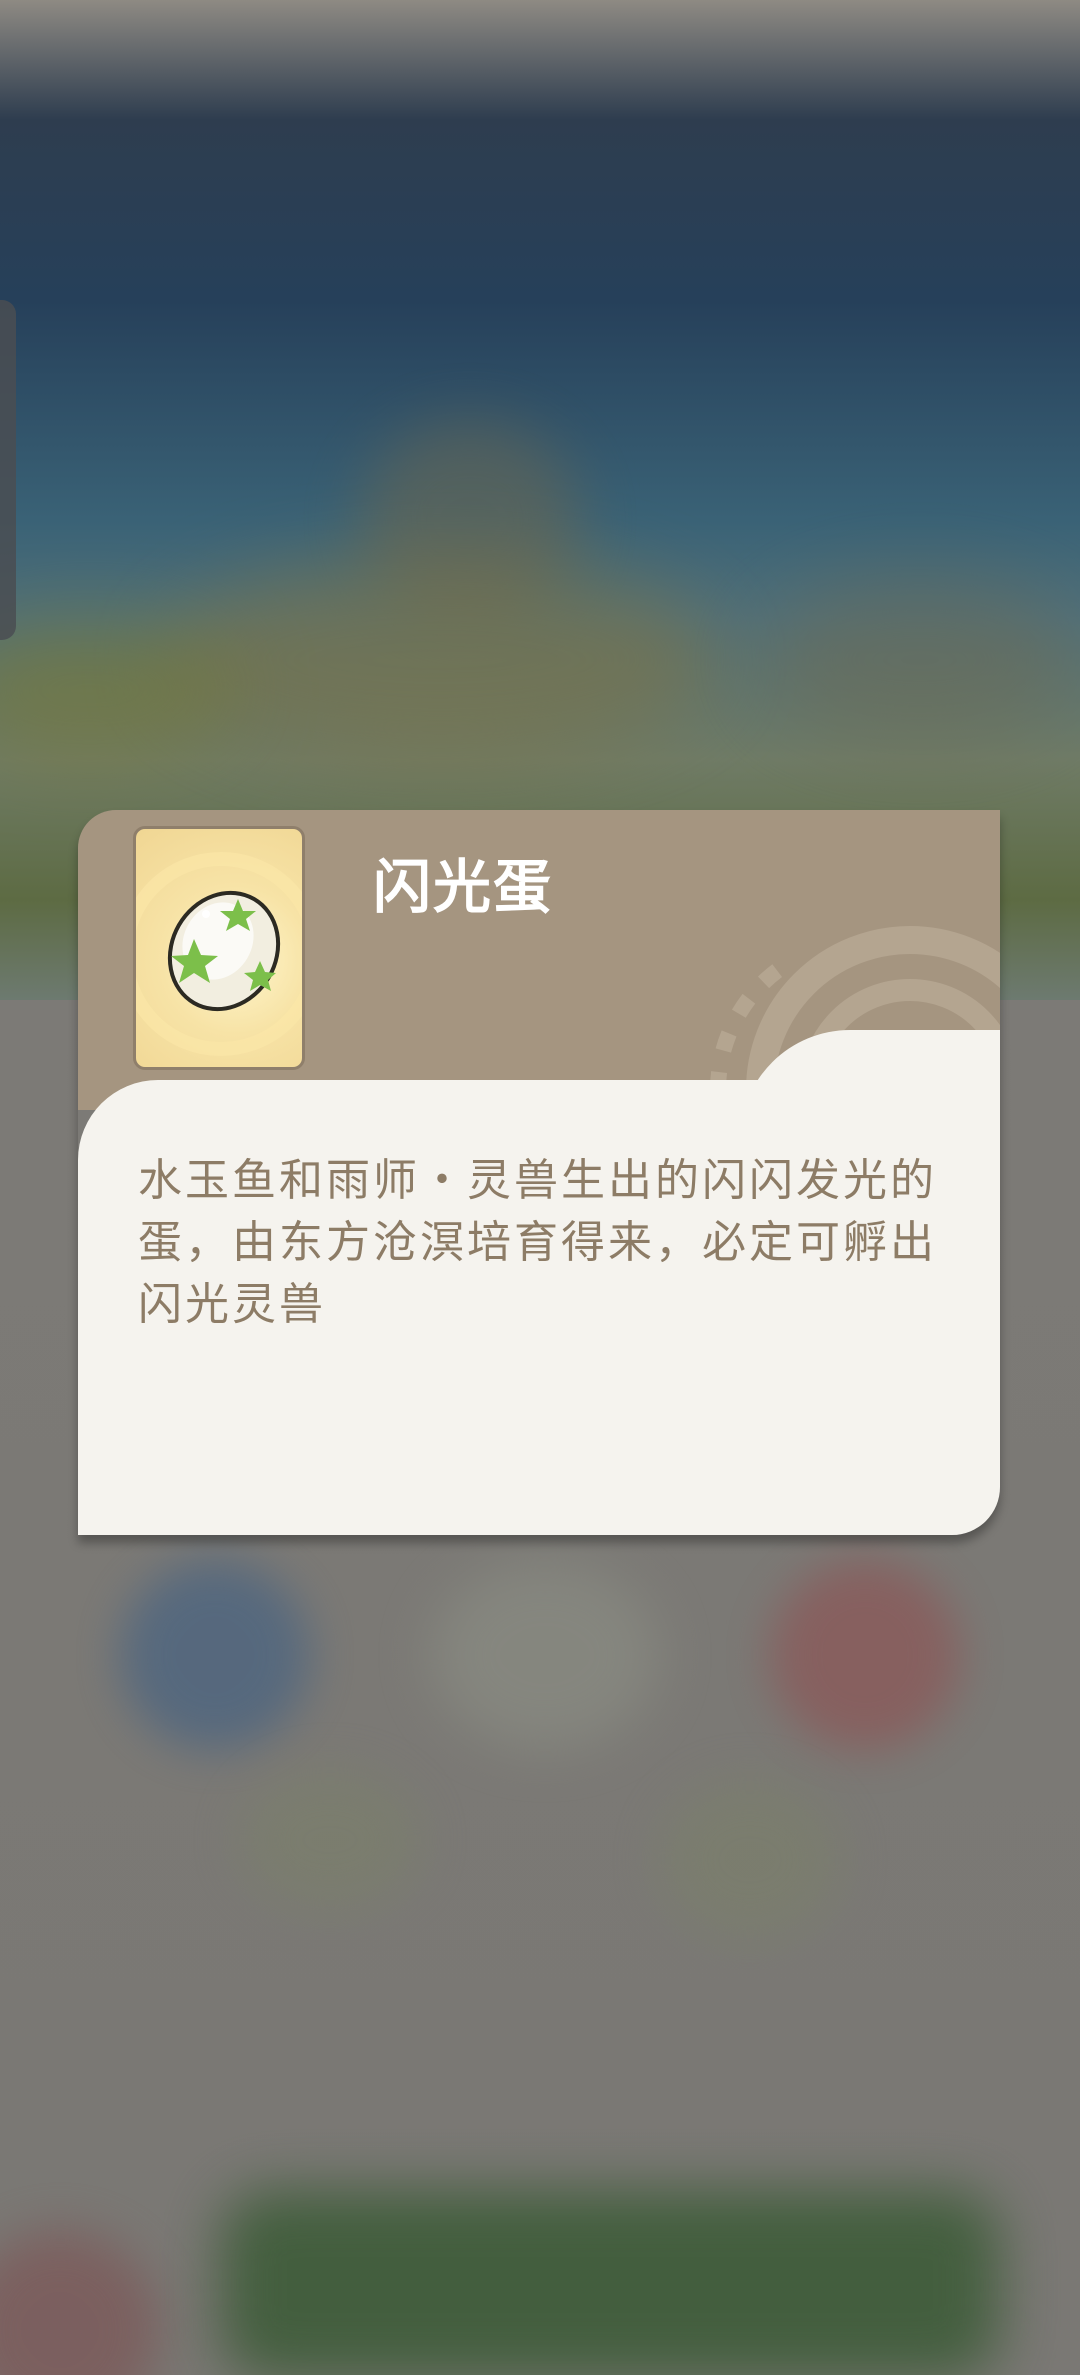 The image size is (1080, 2375). Describe the element at coordinates (215, 1655) in the screenshot. I see `blurred-blue-button` at that location.